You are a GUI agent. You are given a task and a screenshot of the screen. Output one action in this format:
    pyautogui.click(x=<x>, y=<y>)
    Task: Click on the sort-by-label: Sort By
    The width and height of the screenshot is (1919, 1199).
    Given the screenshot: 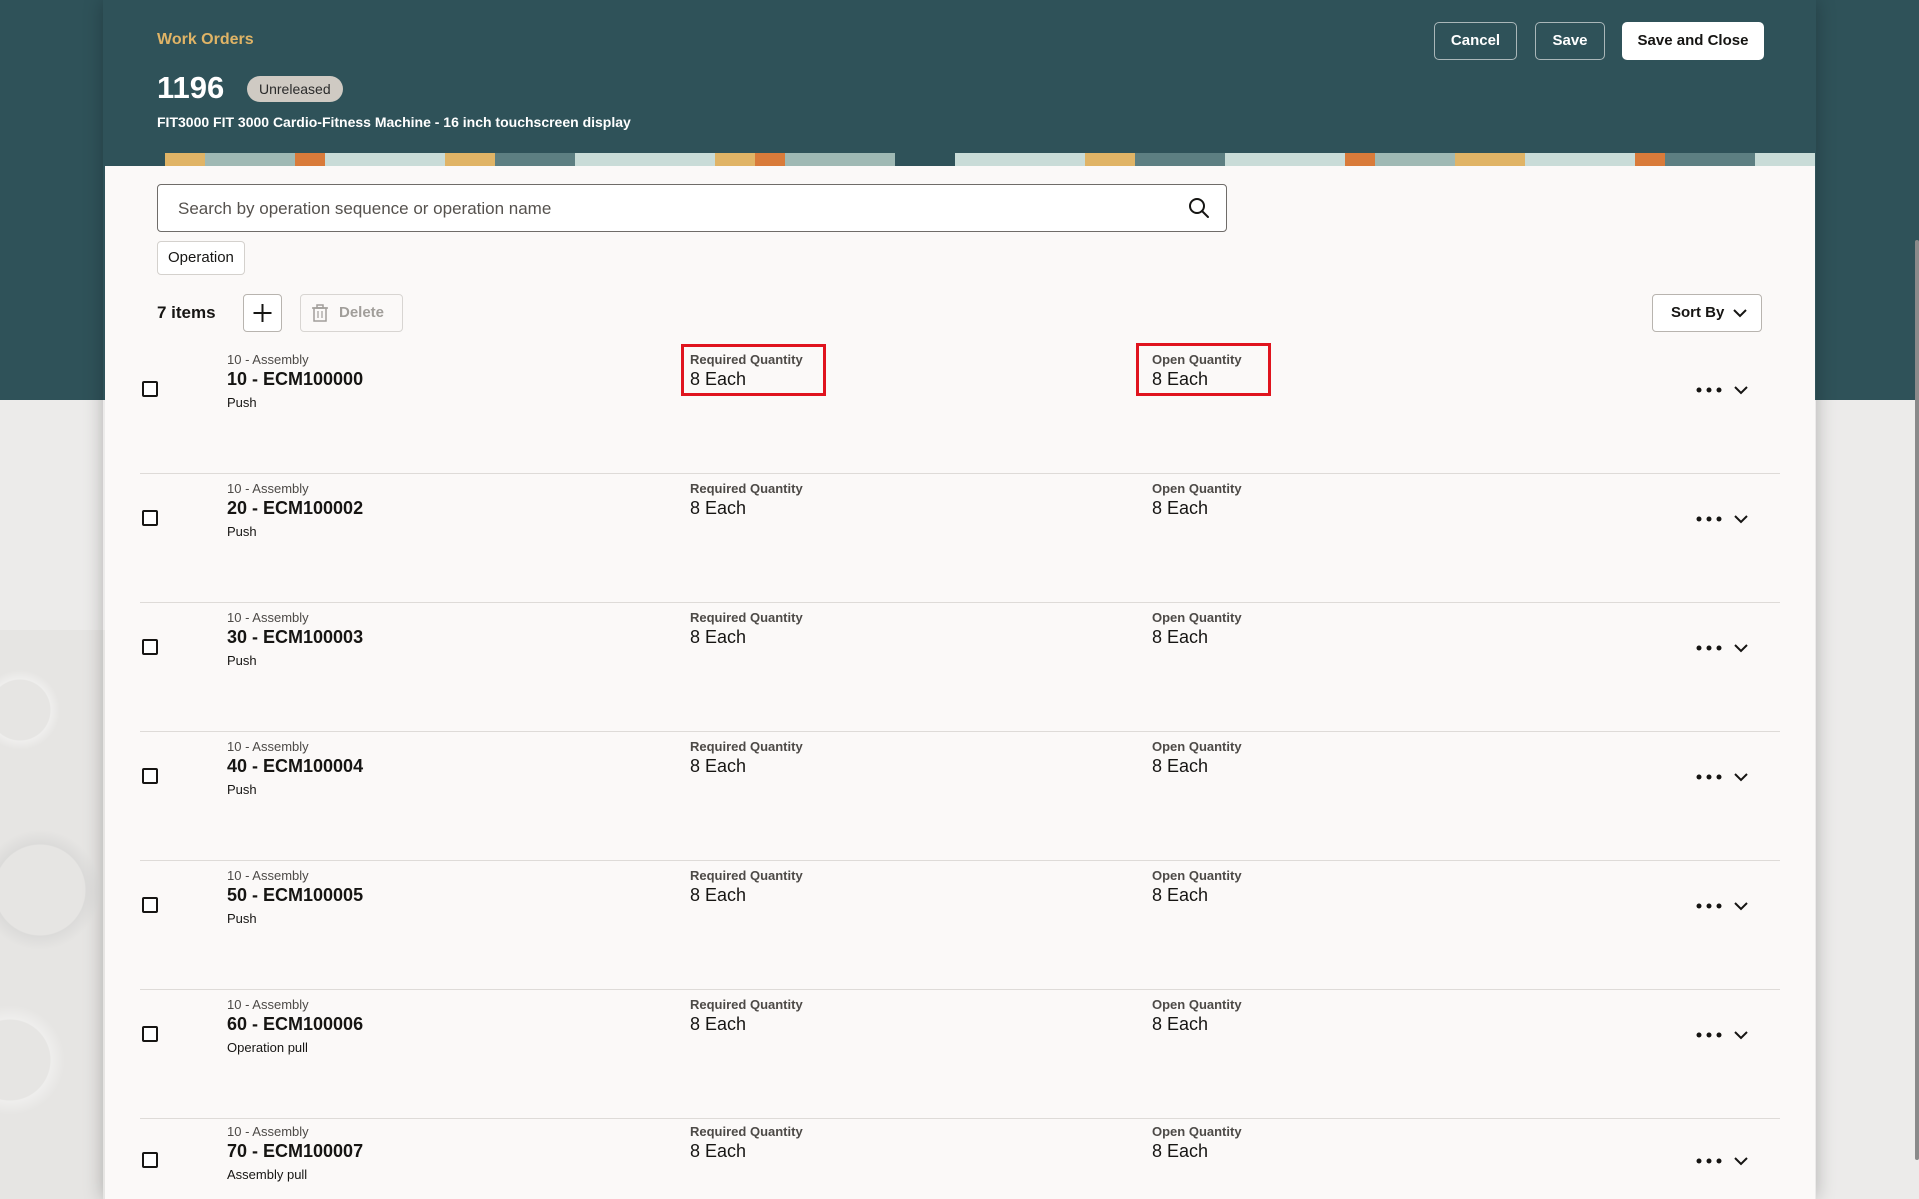 What is the action you would take?
    pyautogui.click(x=1698, y=312)
    